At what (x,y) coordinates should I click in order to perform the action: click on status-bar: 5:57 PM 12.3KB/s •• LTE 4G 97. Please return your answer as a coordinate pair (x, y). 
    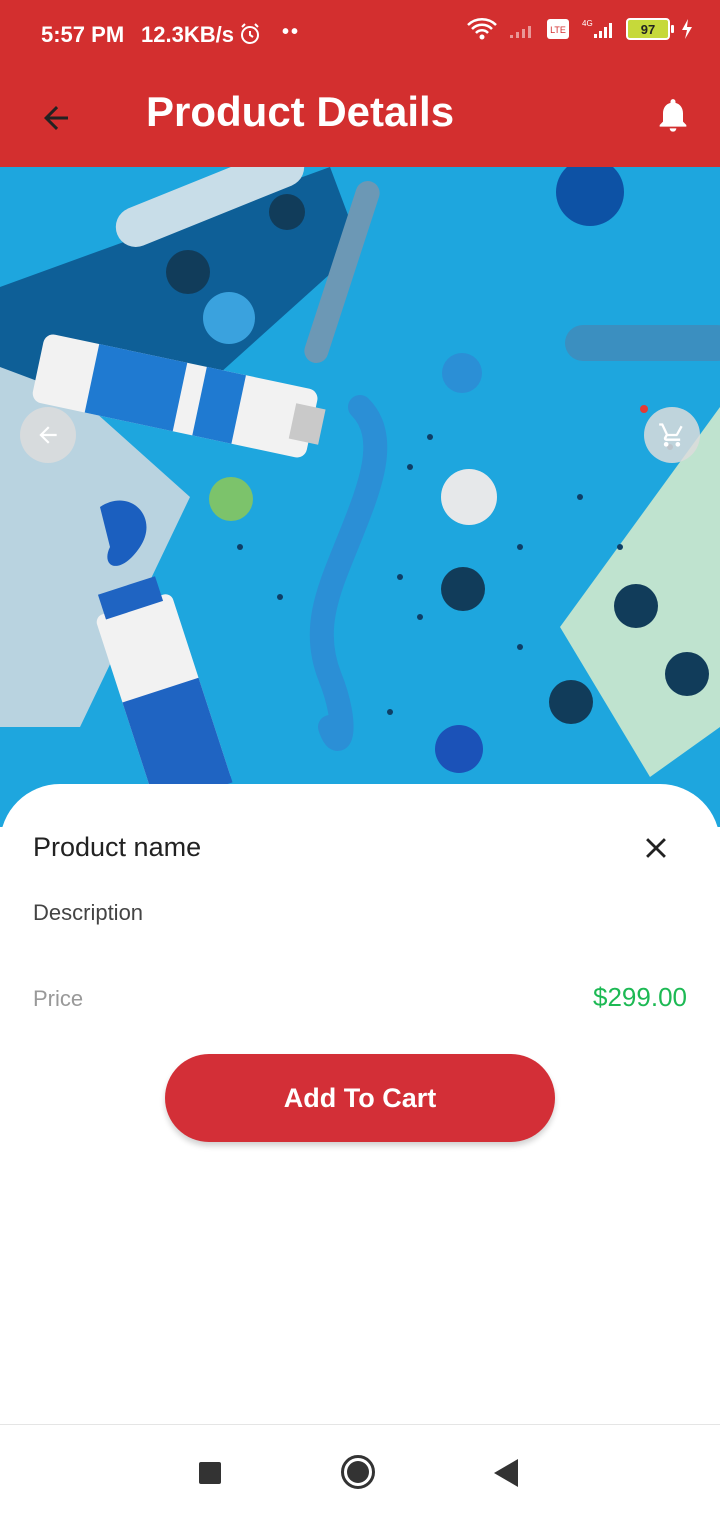
    Looking at the image, I should click on (360, 34).